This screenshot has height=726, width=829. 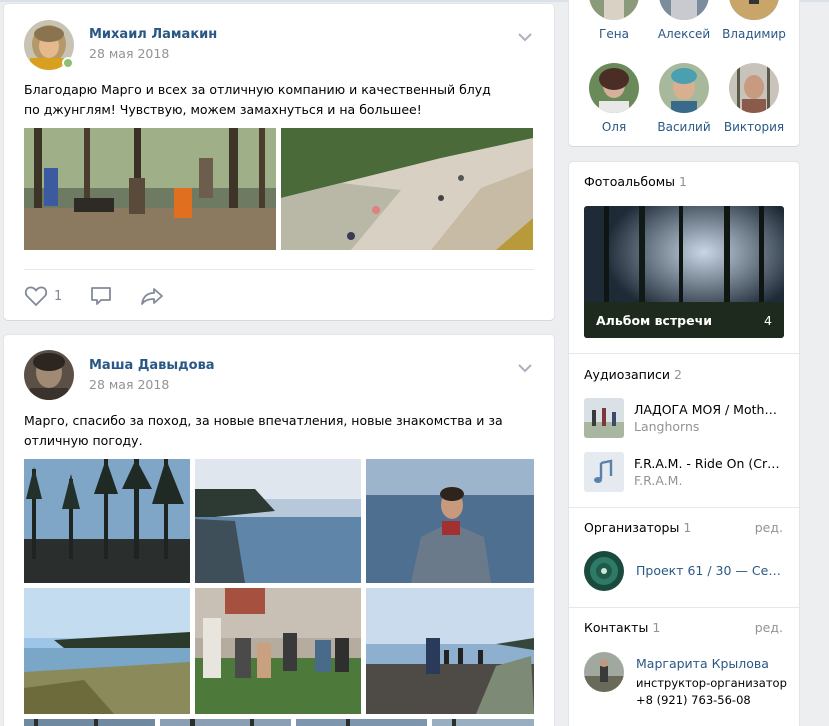 What do you see at coordinates (614, 127) in the screenshot?
I see `friend-name: Оля` at bounding box center [614, 127].